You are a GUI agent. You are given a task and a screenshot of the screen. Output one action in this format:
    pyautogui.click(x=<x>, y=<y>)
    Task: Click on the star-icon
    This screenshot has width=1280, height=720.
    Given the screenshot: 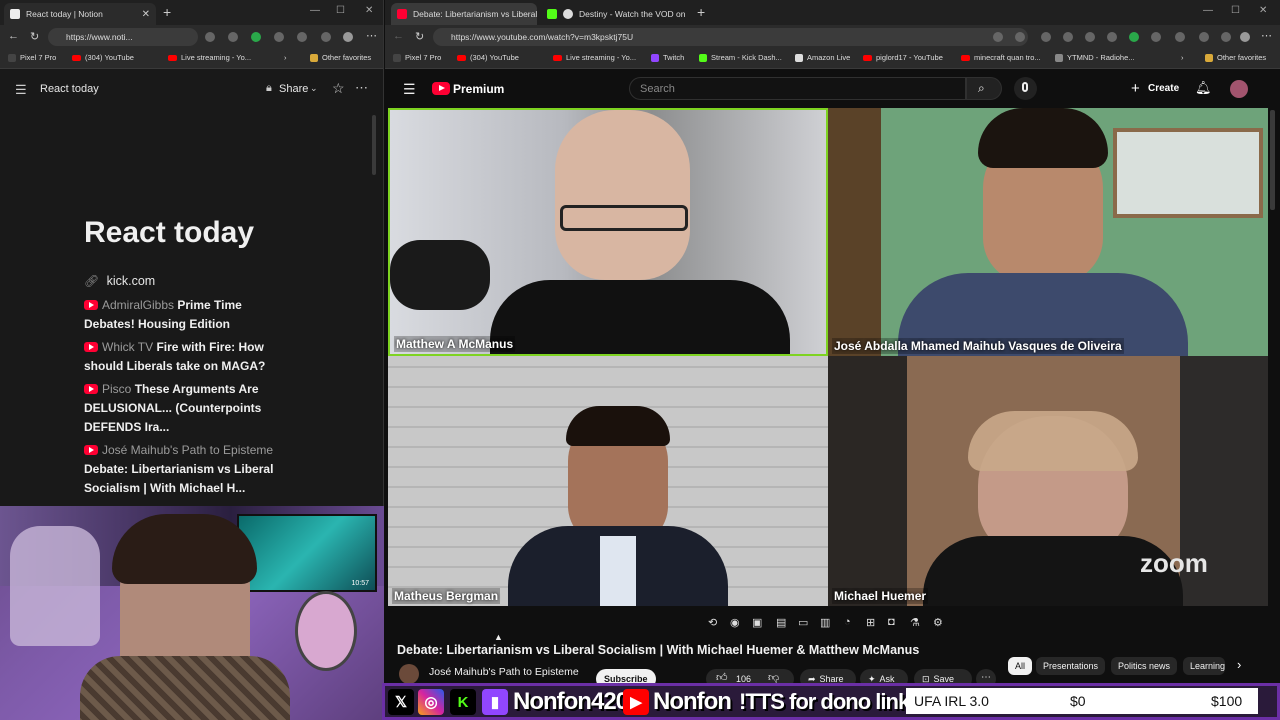 What is the action you would take?
    pyautogui.click(x=1020, y=37)
    